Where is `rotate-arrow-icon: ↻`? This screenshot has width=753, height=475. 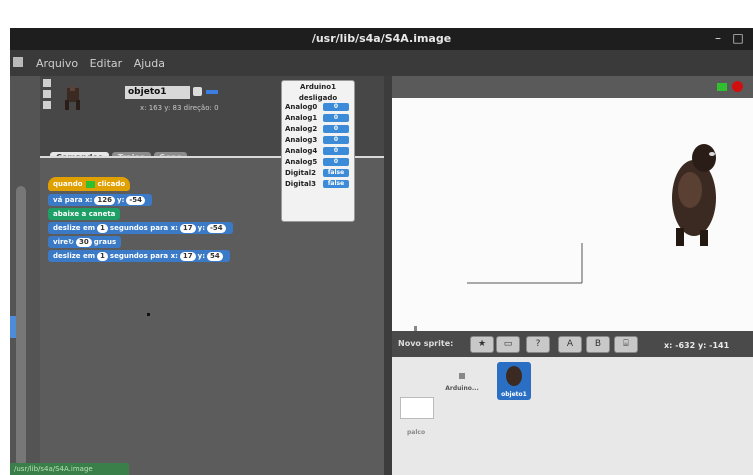 rotate-arrow-icon: ↻ is located at coordinates (71, 242).